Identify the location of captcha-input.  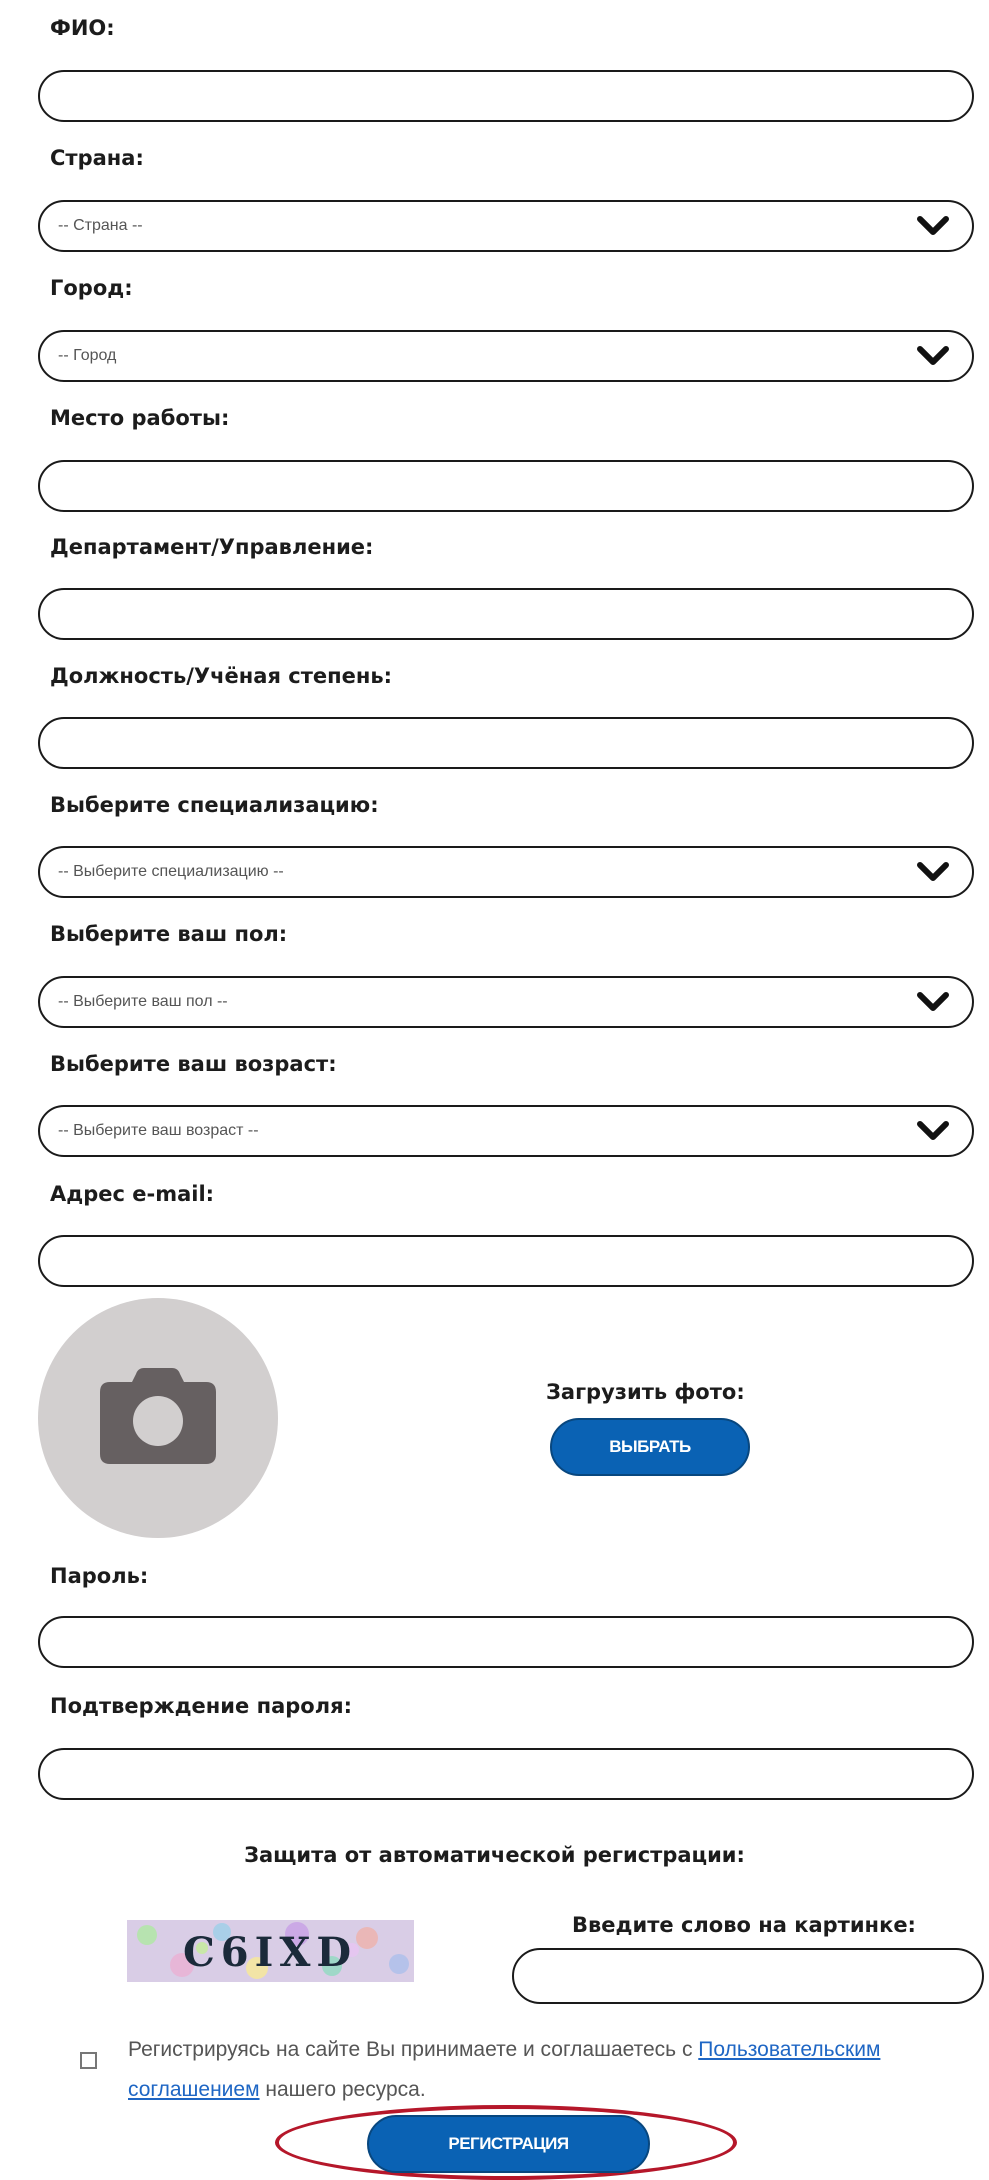
(748, 1976).